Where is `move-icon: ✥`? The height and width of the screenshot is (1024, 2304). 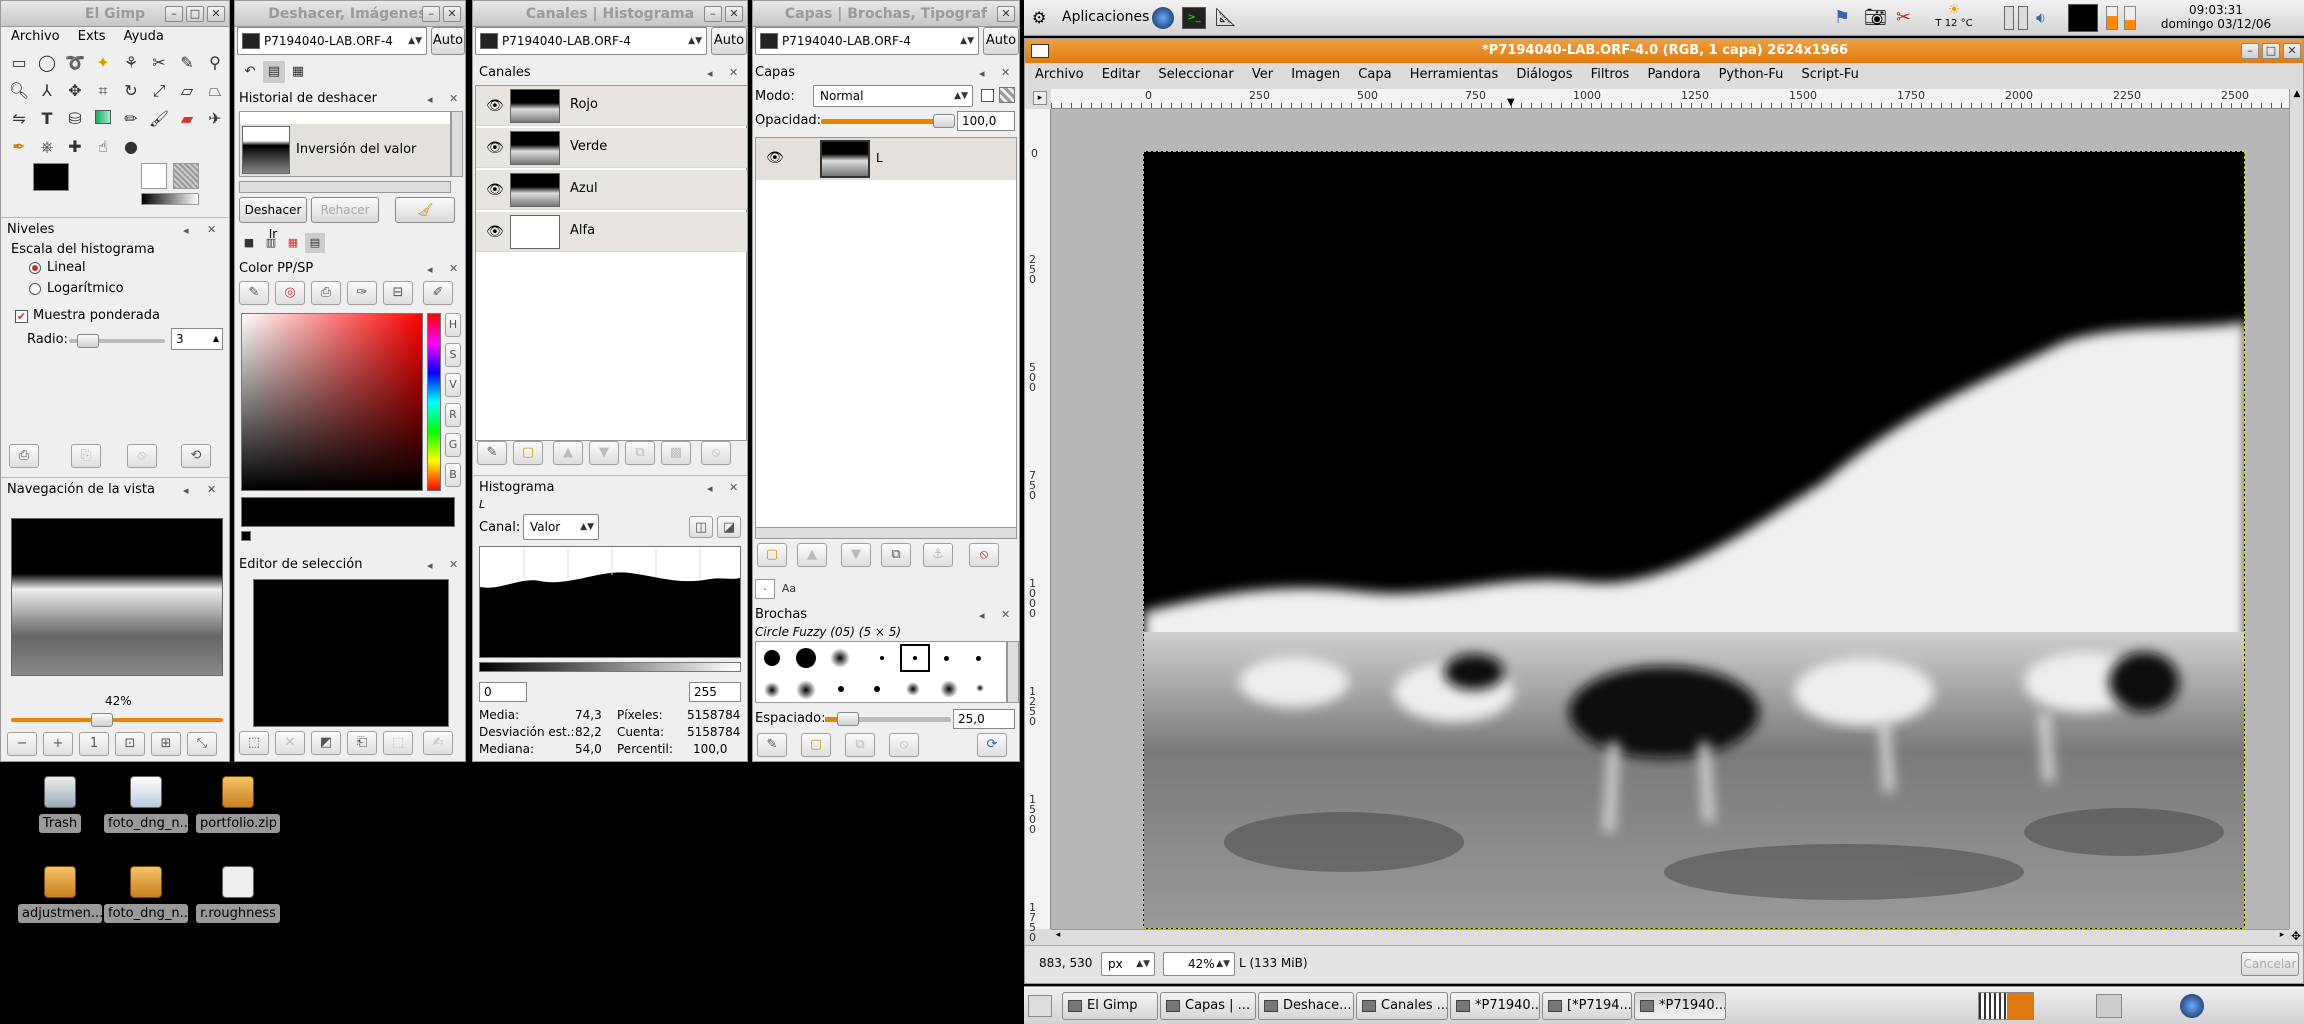
move-icon: ✥ is located at coordinates (75, 91).